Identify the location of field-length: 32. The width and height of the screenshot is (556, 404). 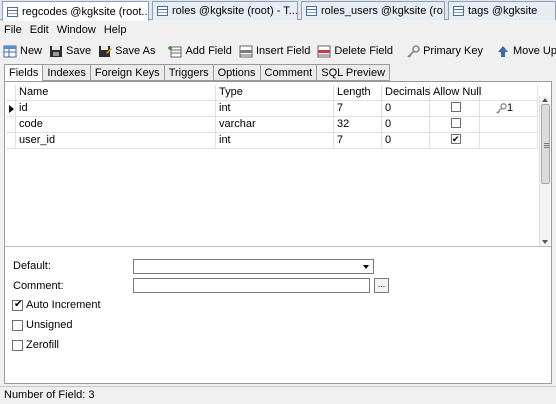
(358, 125).